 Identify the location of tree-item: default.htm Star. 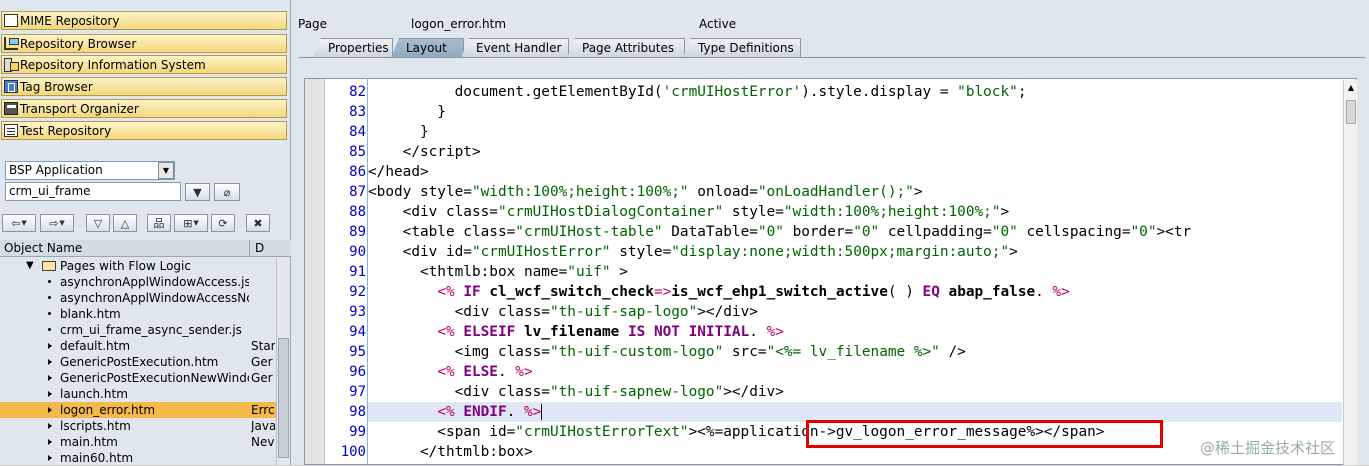
(138, 346).